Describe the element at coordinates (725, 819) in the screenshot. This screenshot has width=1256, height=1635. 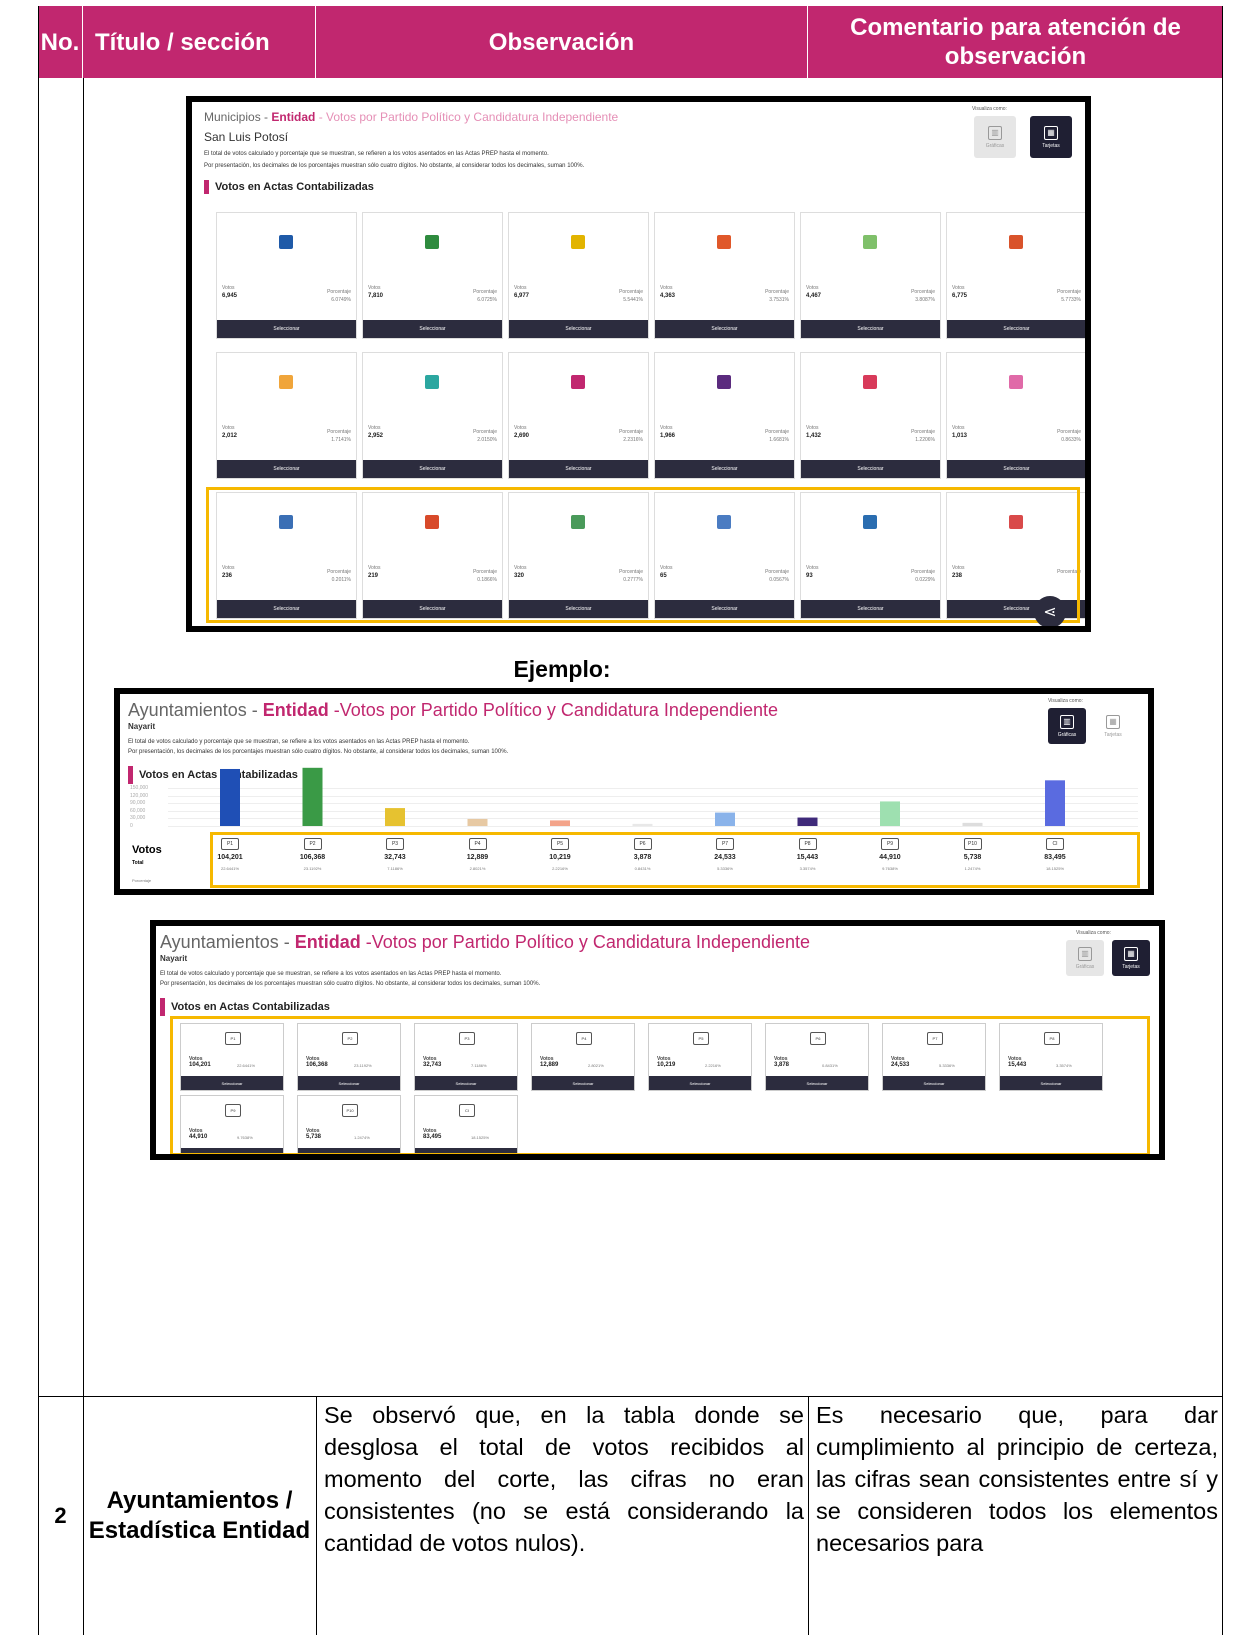
I see `bar-p7` at that location.